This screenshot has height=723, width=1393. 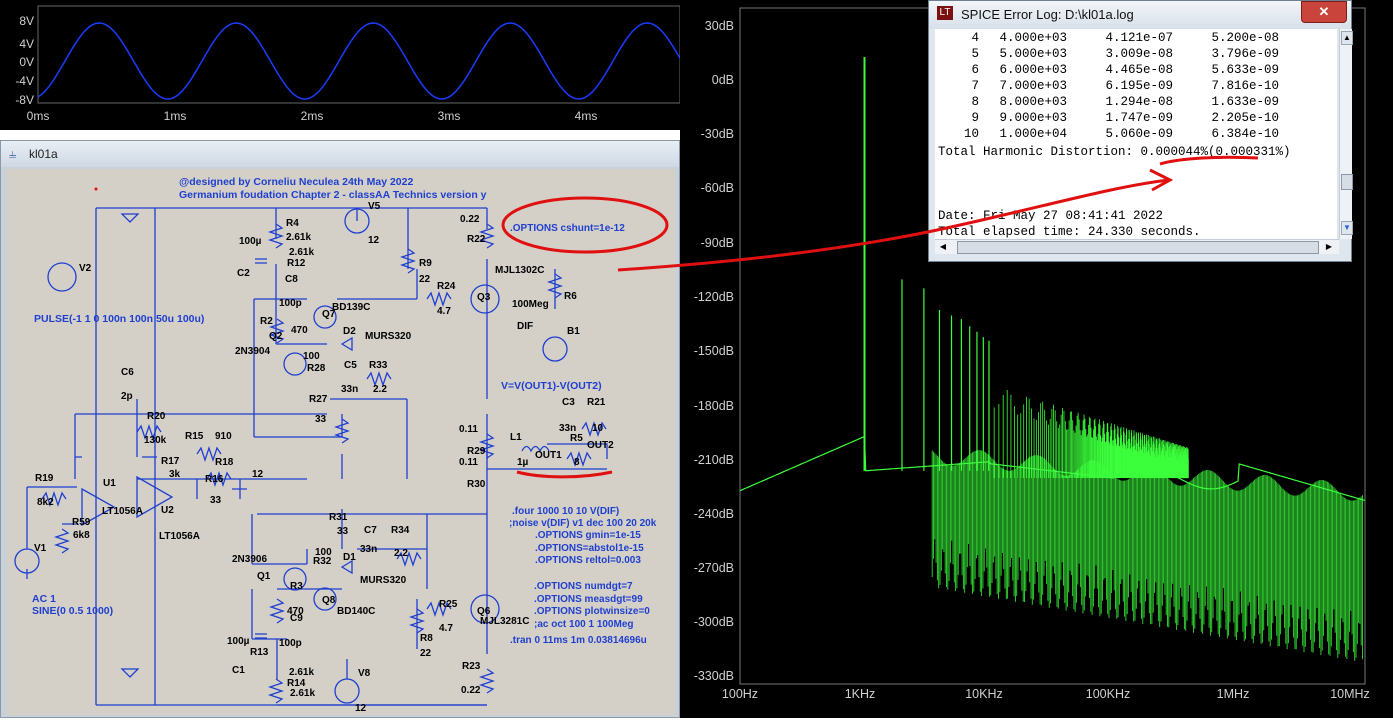 What do you see at coordinates (40, 548) in the screenshot?
I see `label-v1: V1` at bounding box center [40, 548].